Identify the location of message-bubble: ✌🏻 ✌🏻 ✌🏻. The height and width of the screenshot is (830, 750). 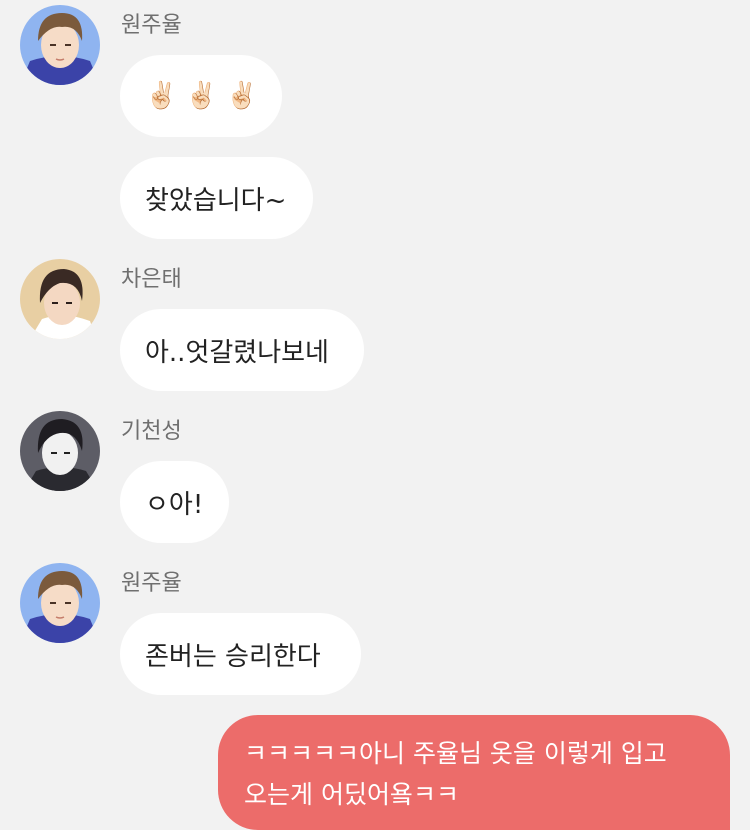
(201, 96).